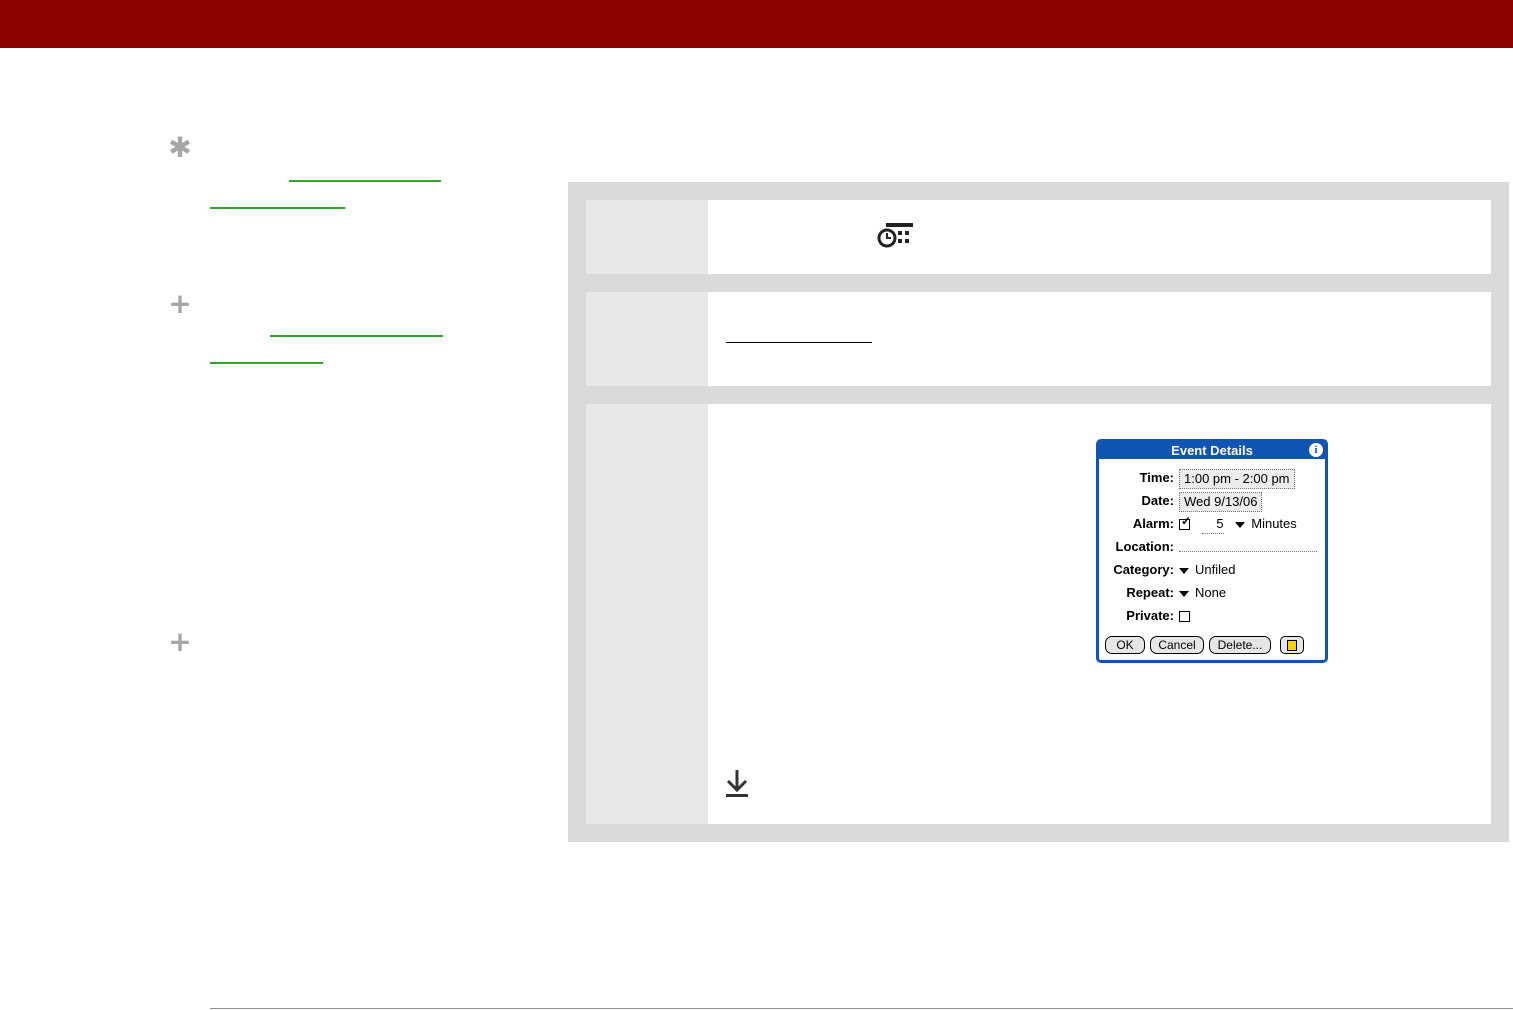 Image resolution: width=1513 pixels, height=1010 pixels. What do you see at coordinates (737, 783) in the screenshot?
I see `download-arrow-icon` at bounding box center [737, 783].